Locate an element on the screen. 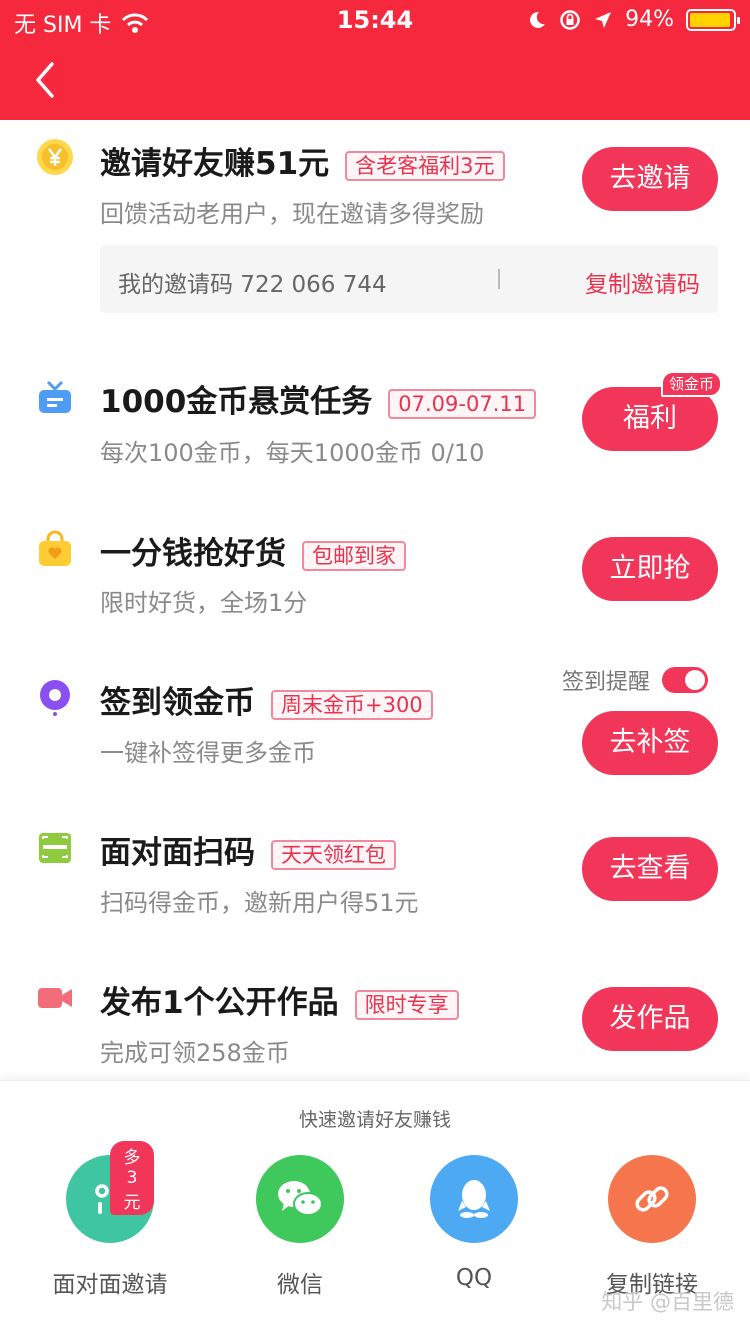 The height and width of the screenshot is (1334, 750). task-subtitle: 完成可领258金币 is located at coordinates (195, 1053).